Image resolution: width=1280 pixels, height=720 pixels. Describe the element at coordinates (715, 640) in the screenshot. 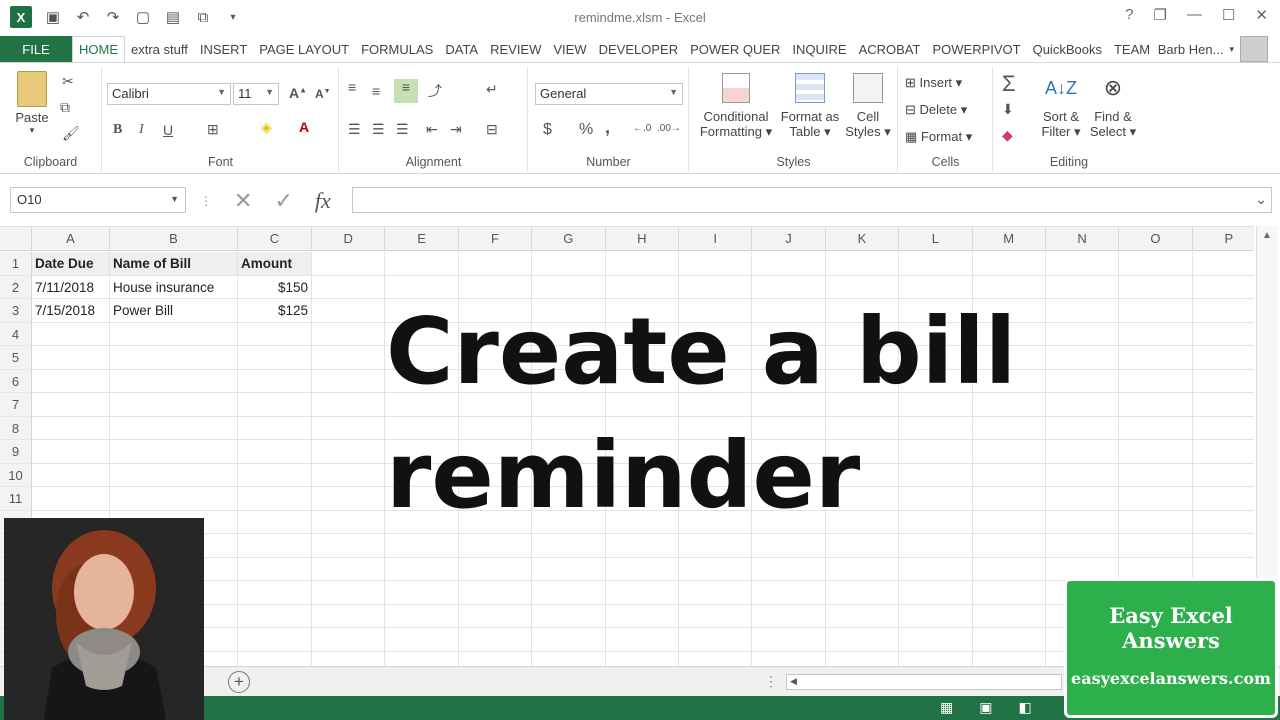

I see `cell-i17` at that location.